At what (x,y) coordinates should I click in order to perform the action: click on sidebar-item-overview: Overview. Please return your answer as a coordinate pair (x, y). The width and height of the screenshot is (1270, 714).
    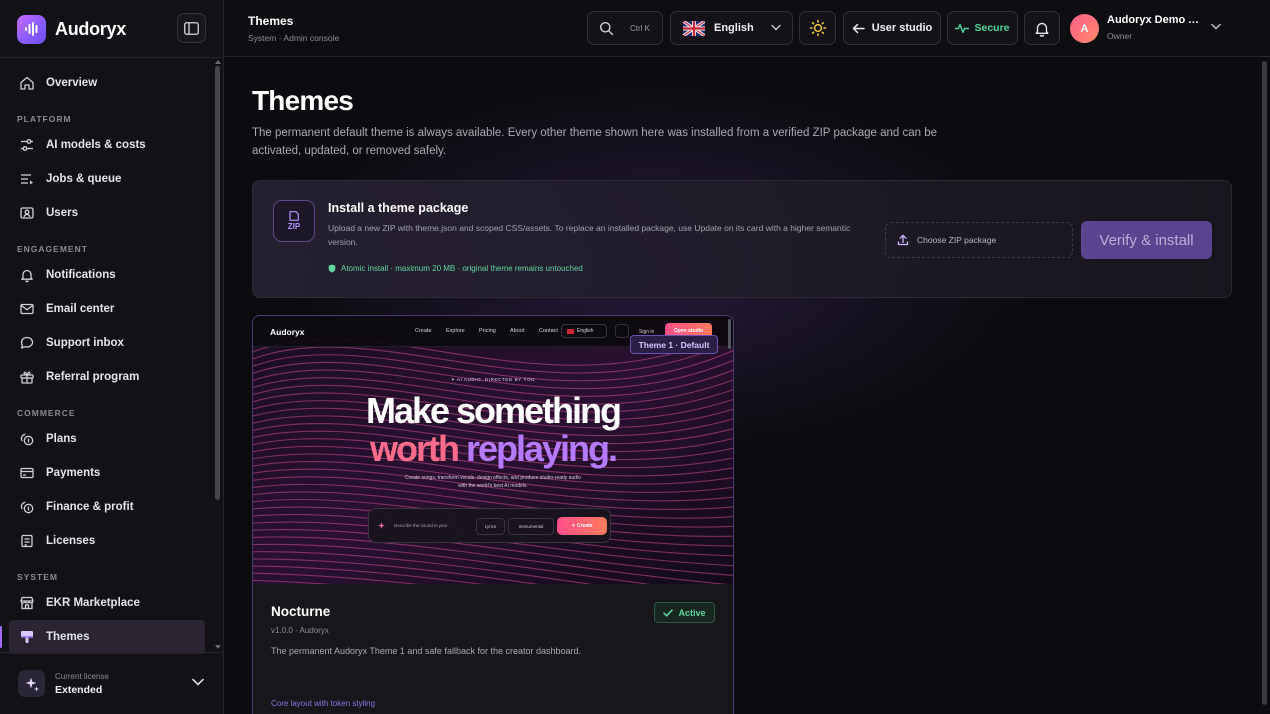
    Looking at the image, I should click on (107, 83).